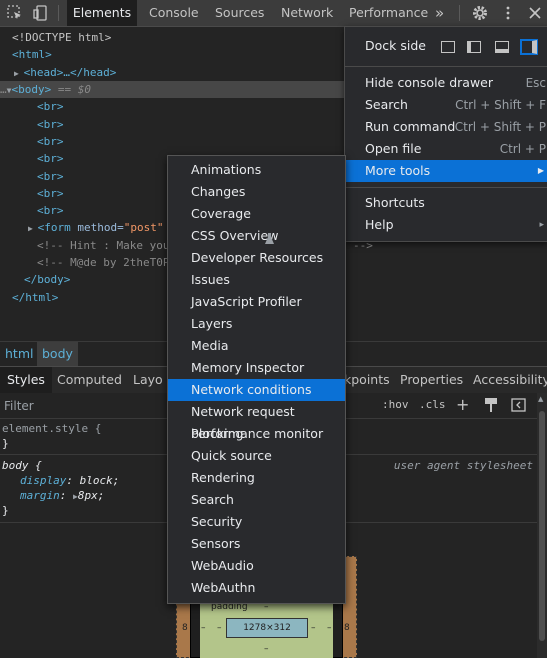 The height and width of the screenshot is (658, 547). I want to click on body-node: …▼<body> == $0, so click(45, 89).